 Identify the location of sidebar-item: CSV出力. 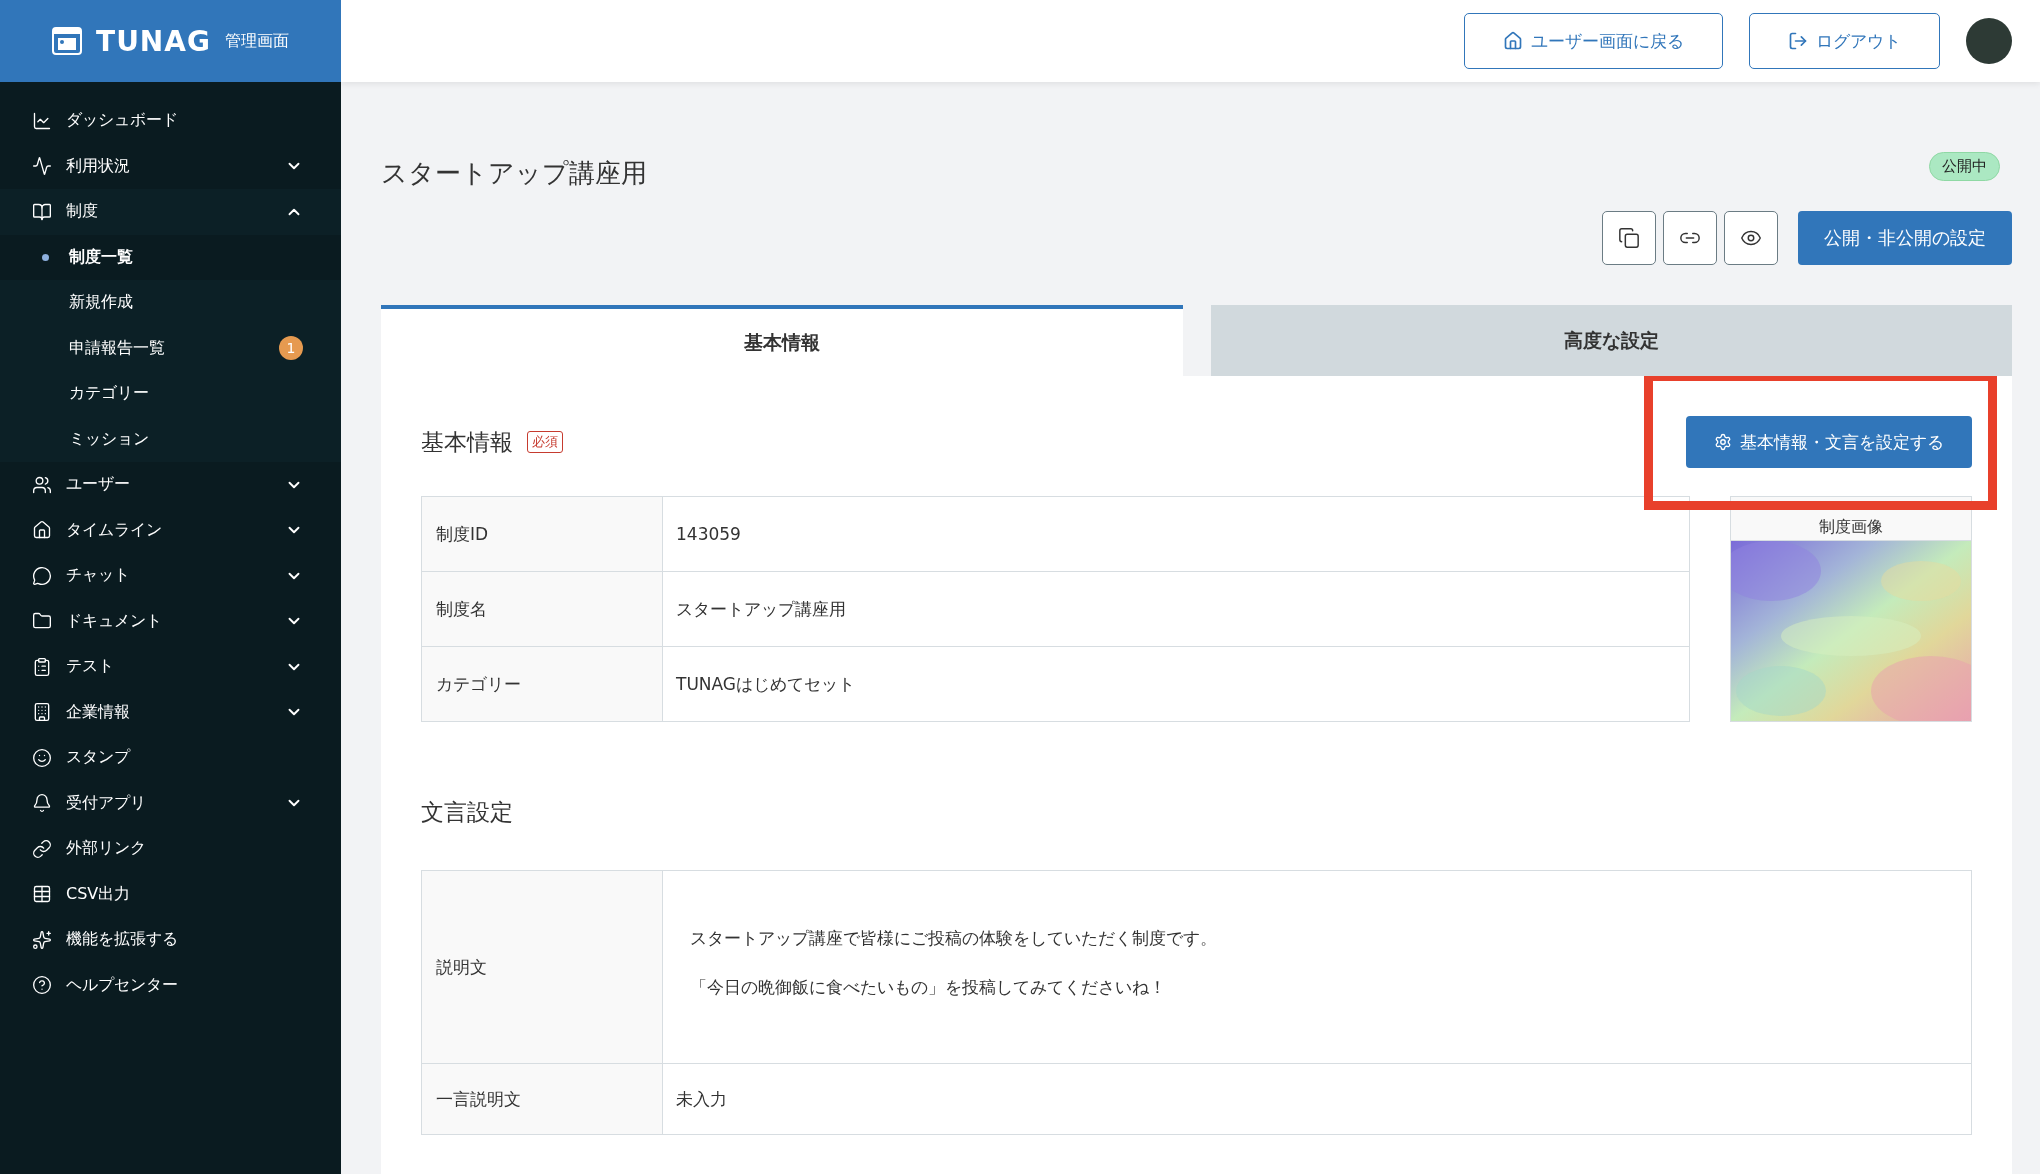
(170, 894).